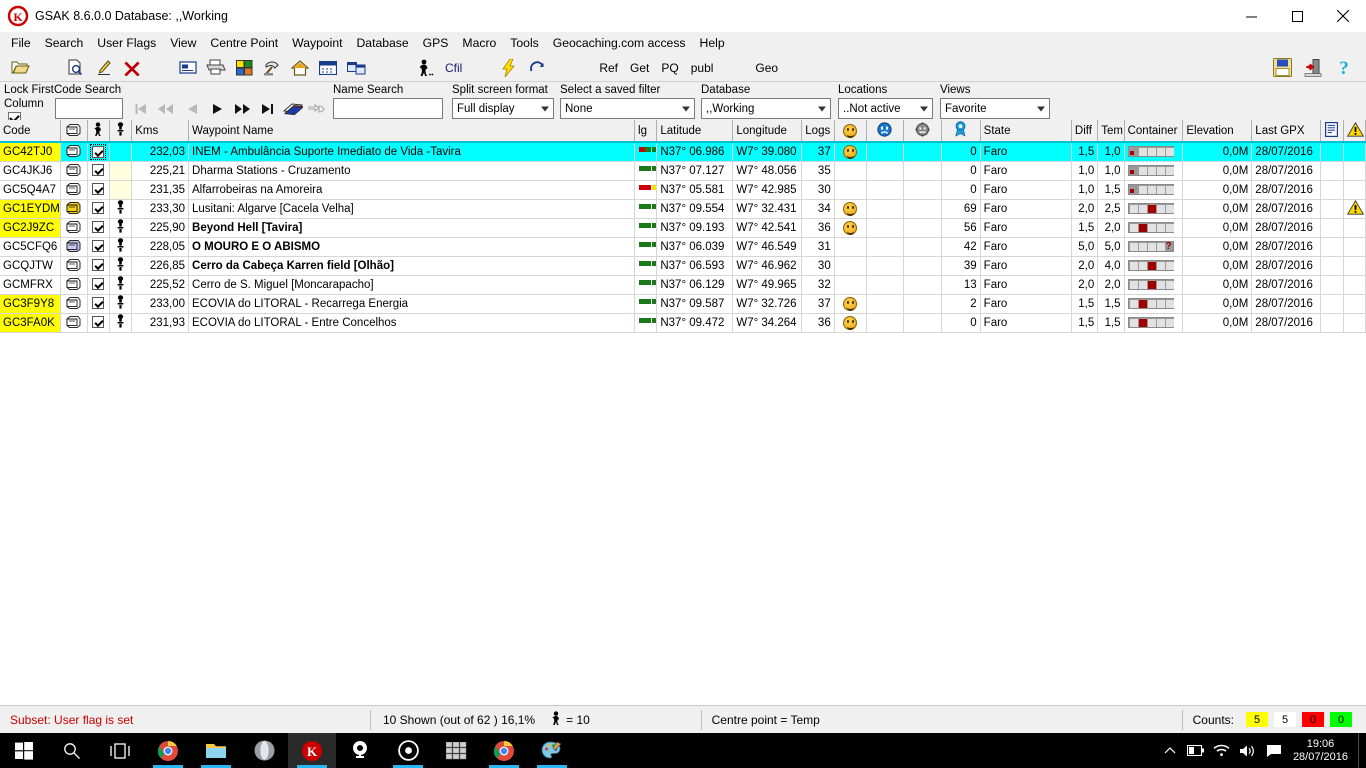 This screenshot has height=768, width=1366. Describe the element at coordinates (74, 131) in the screenshot. I see `grid-header-cachetype` at that location.